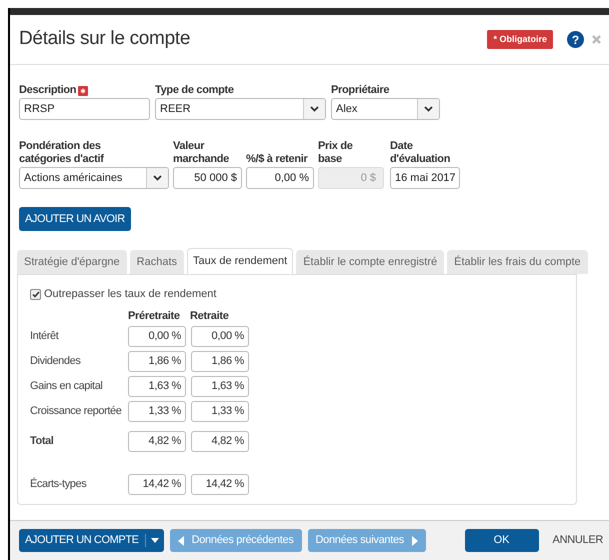  Describe the element at coordinates (370, 262) in the screenshot. I see `tab: Établir le compte enregistré` at that location.